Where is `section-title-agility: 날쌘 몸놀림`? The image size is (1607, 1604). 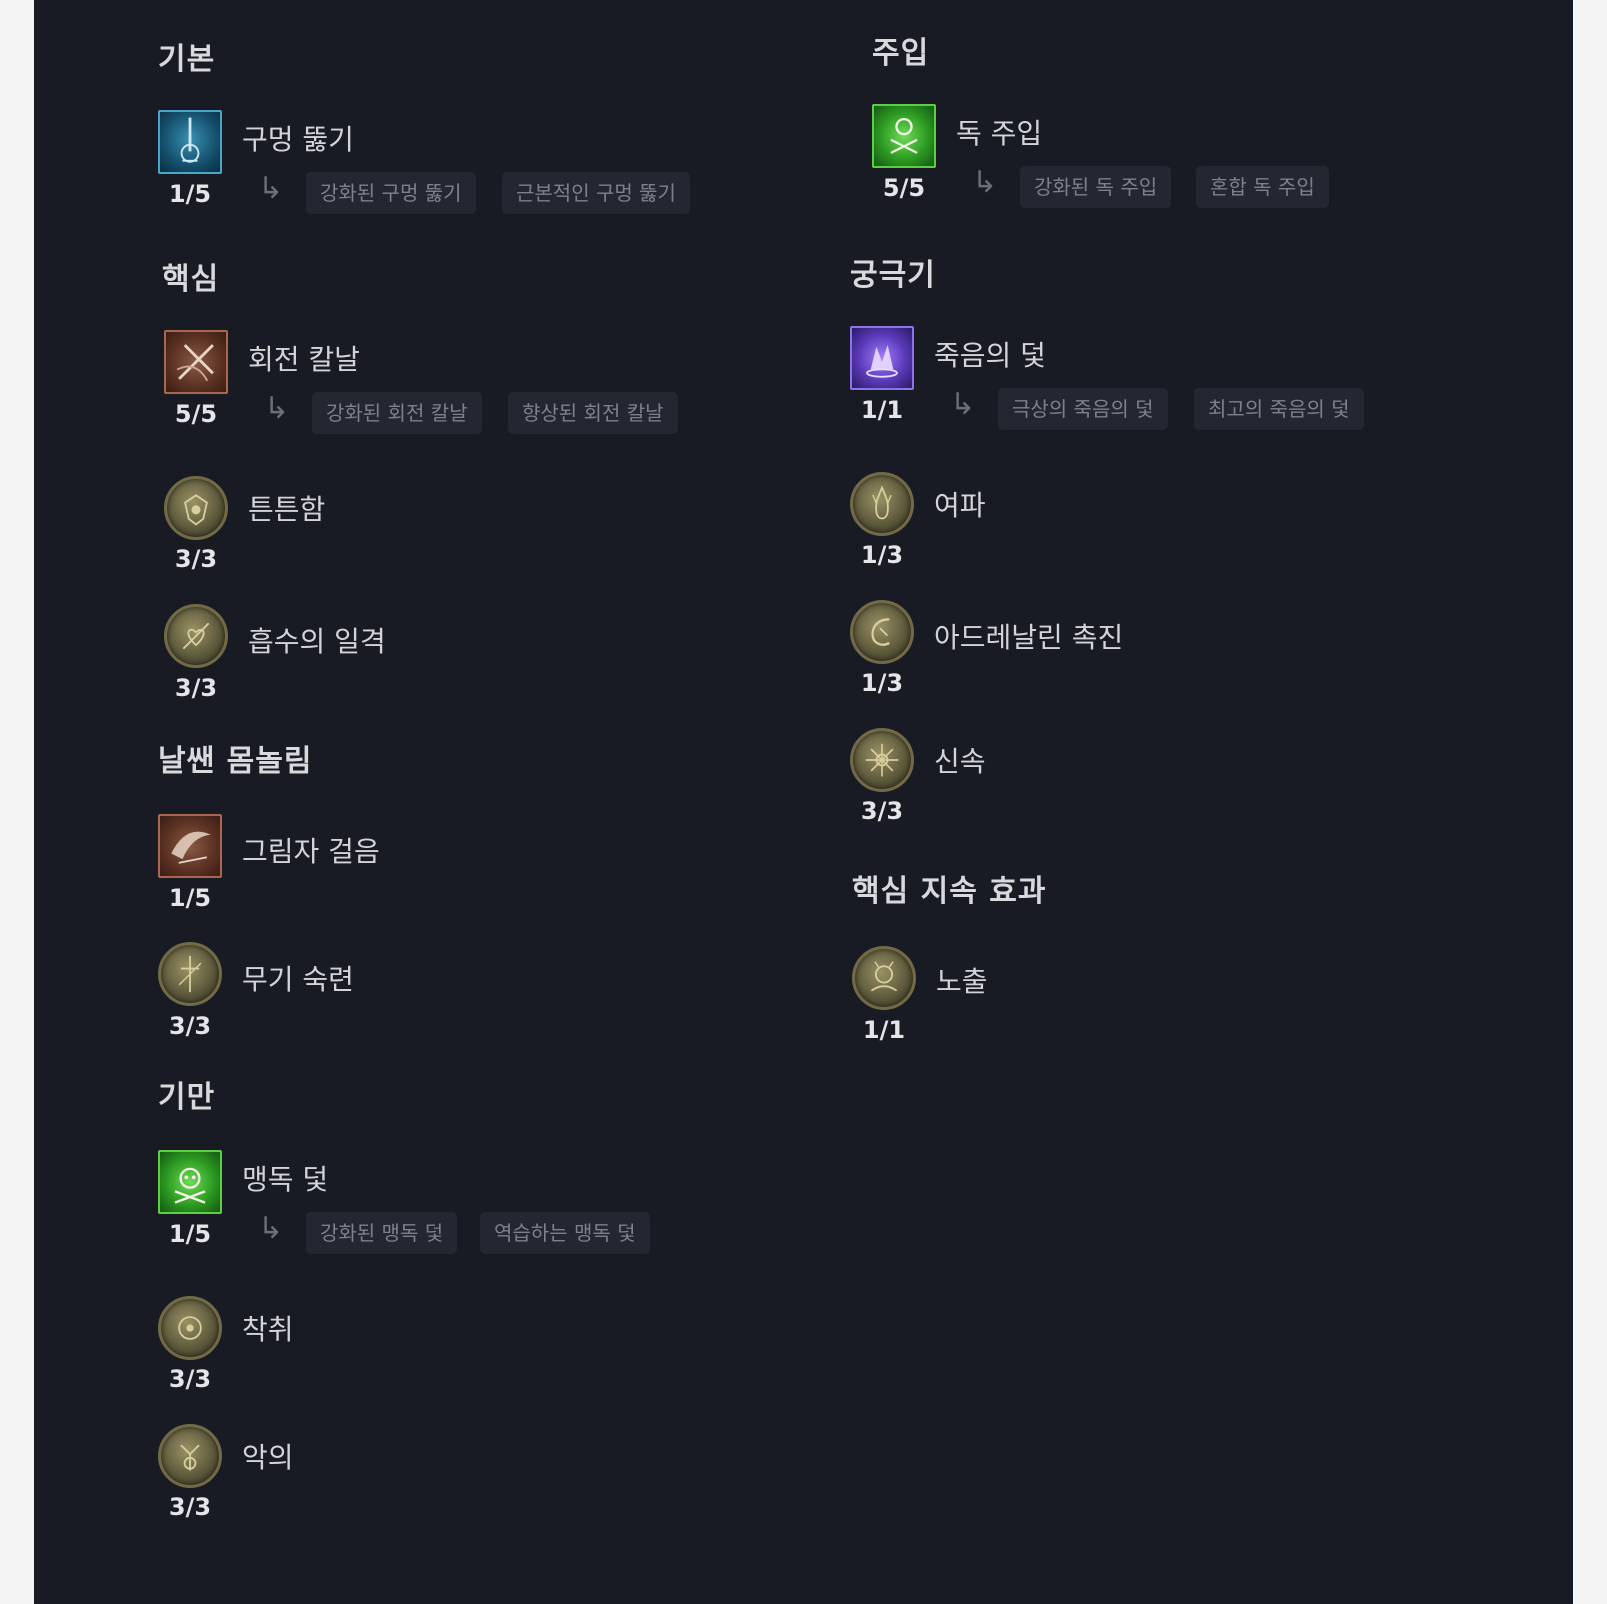
section-title-agility: 날쌘 몸놀림 is located at coordinates (235, 761).